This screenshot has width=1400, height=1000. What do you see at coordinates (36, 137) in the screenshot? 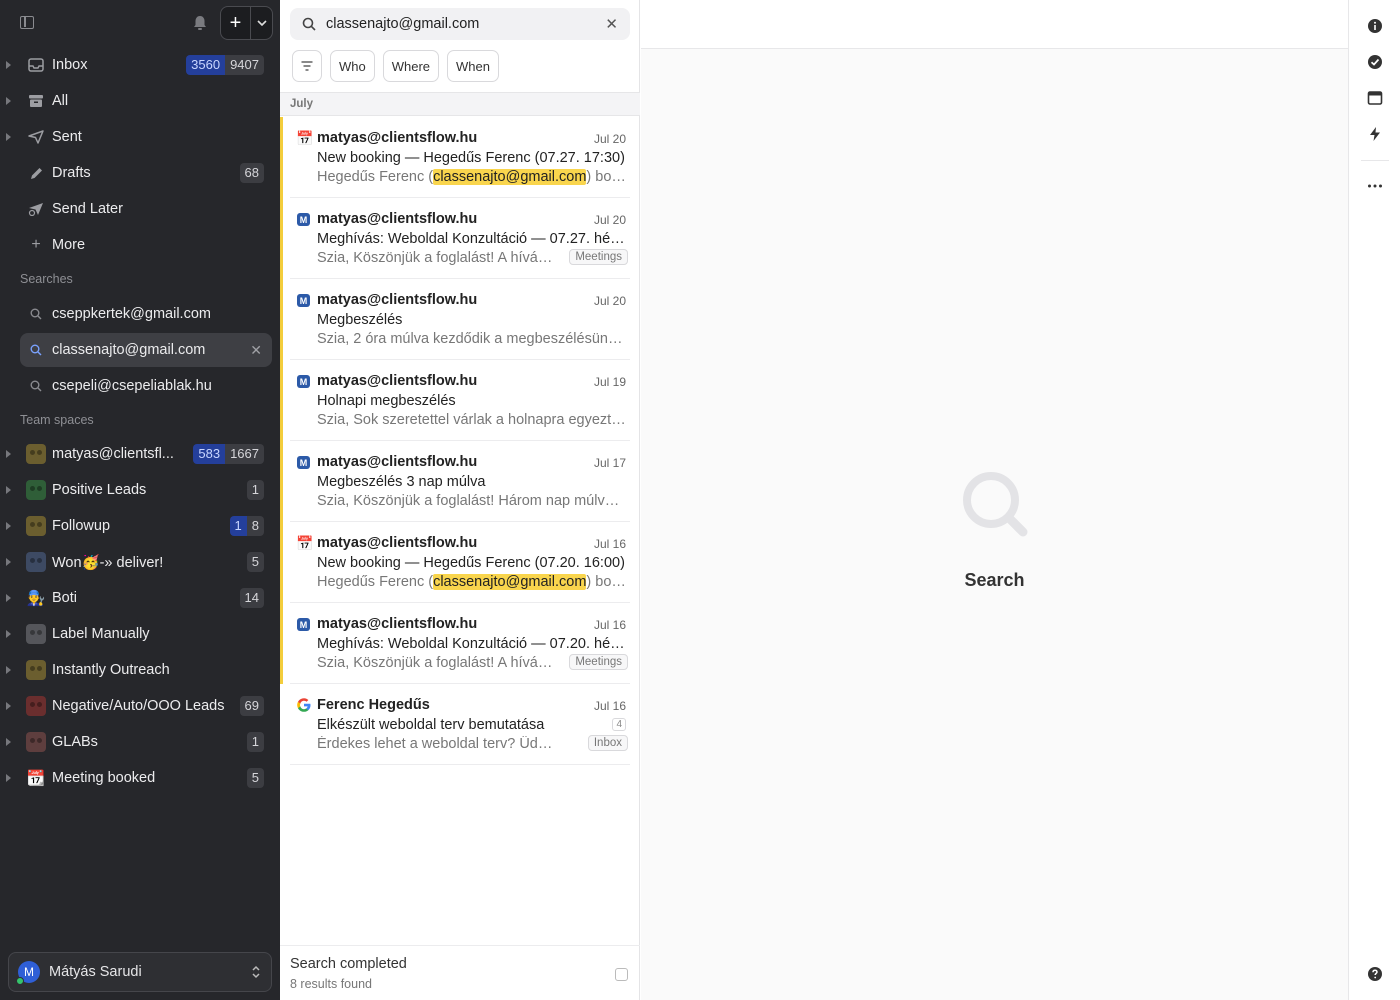
I see `send-icon` at bounding box center [36, 137].